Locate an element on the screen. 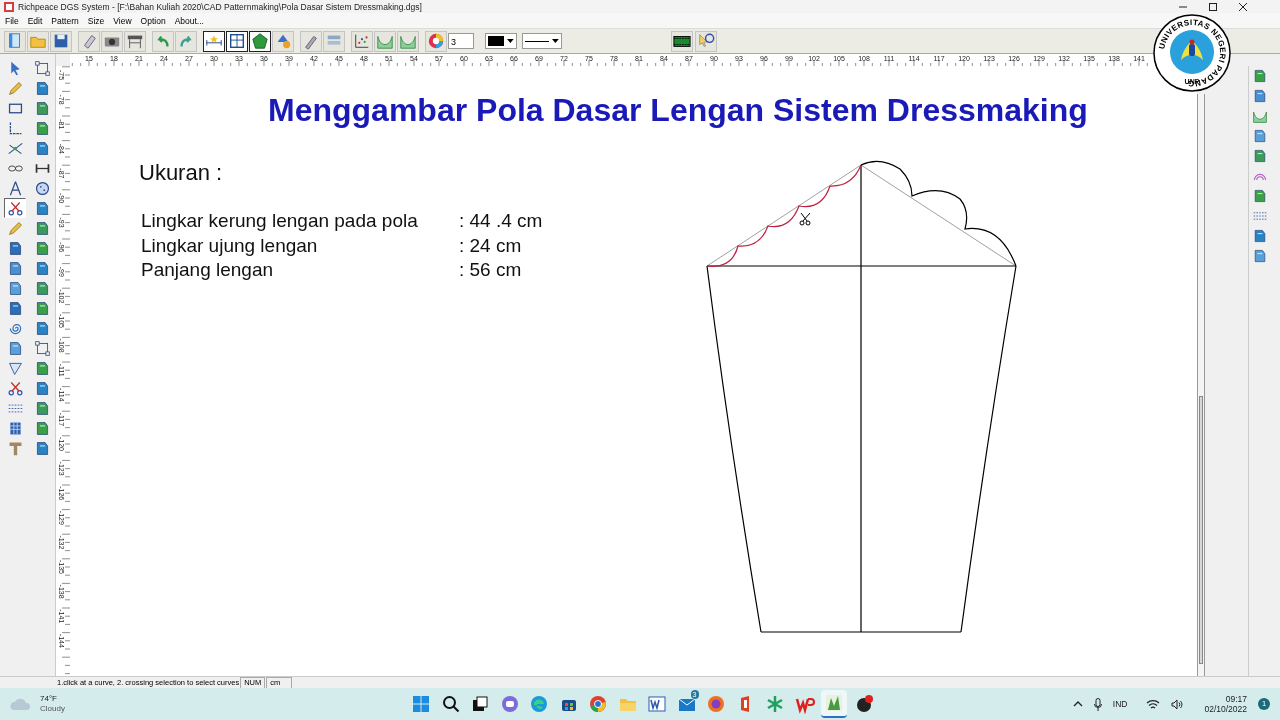 The height and width of the screenshot is (720, 1280). window-title: Richpeace DGS System - [F:\Bahan Kuliah 2020\CAD Patternmaking\Pola Dasar Sistem Dressmaking.dgs] is located at coordinates (220, 6).